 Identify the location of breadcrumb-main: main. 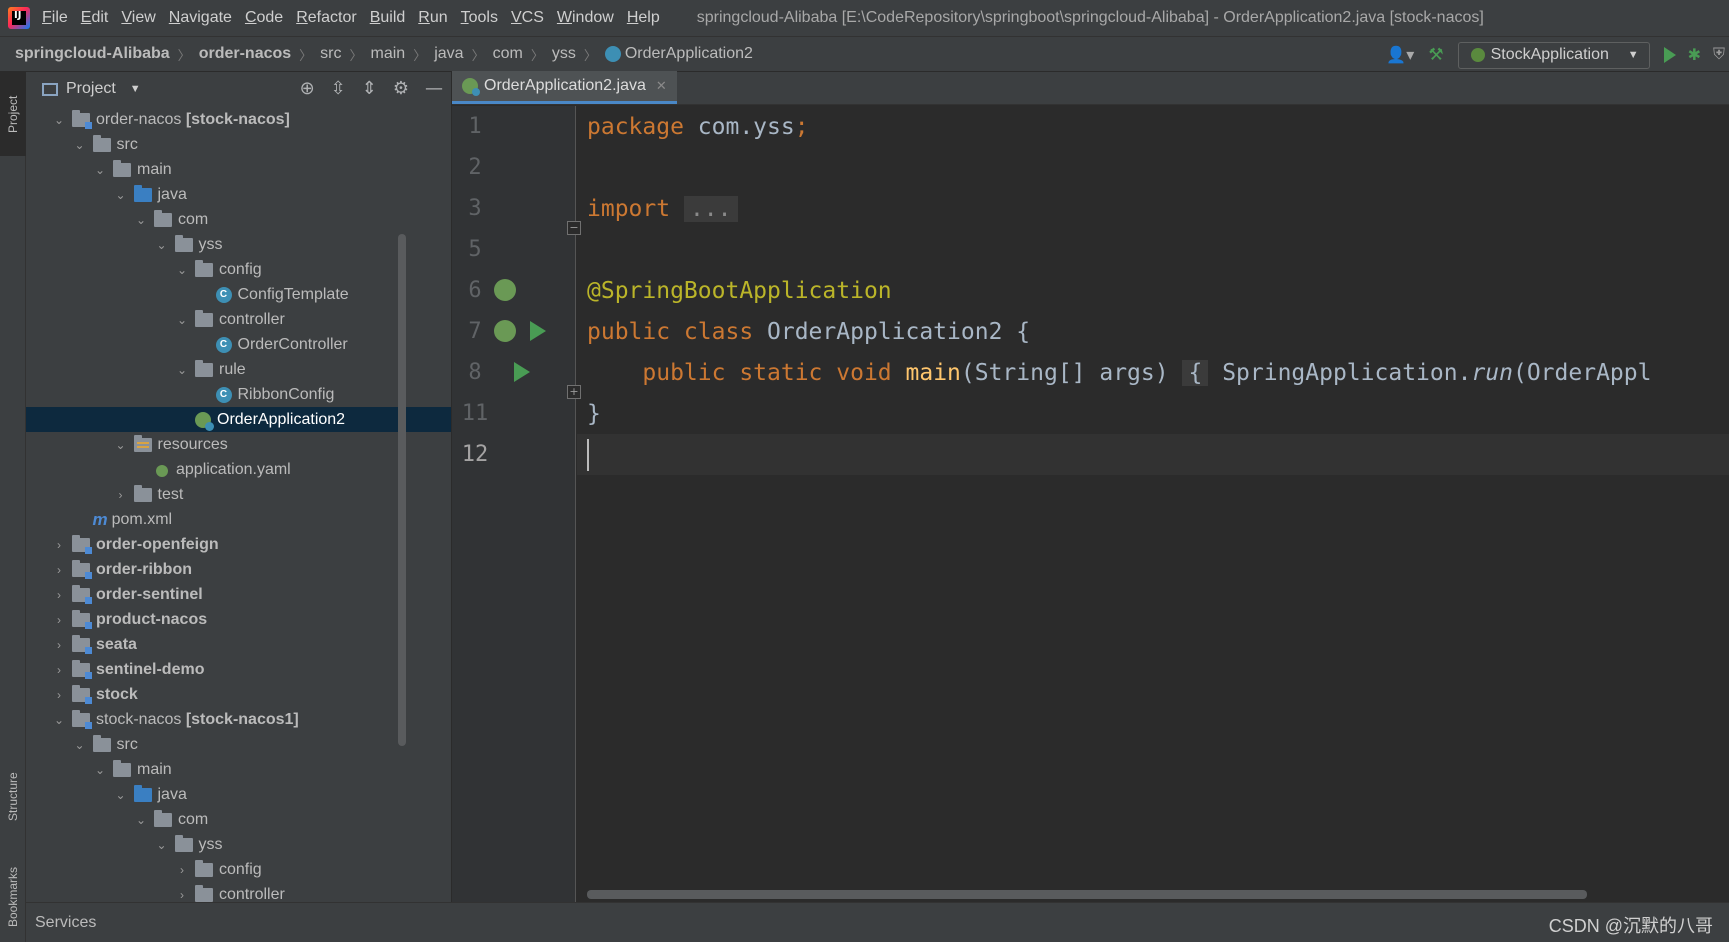
(388, 54).